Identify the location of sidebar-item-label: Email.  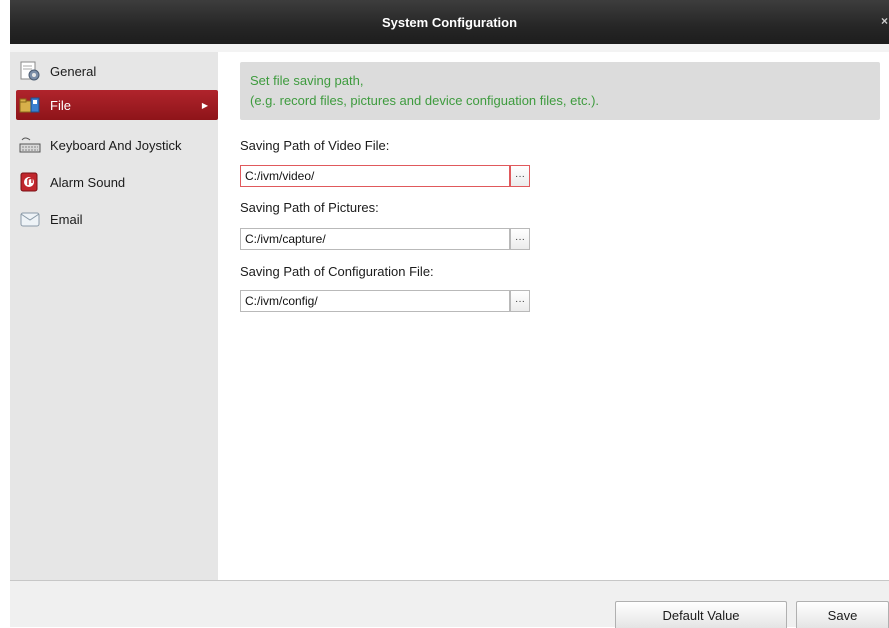
(66, 219).